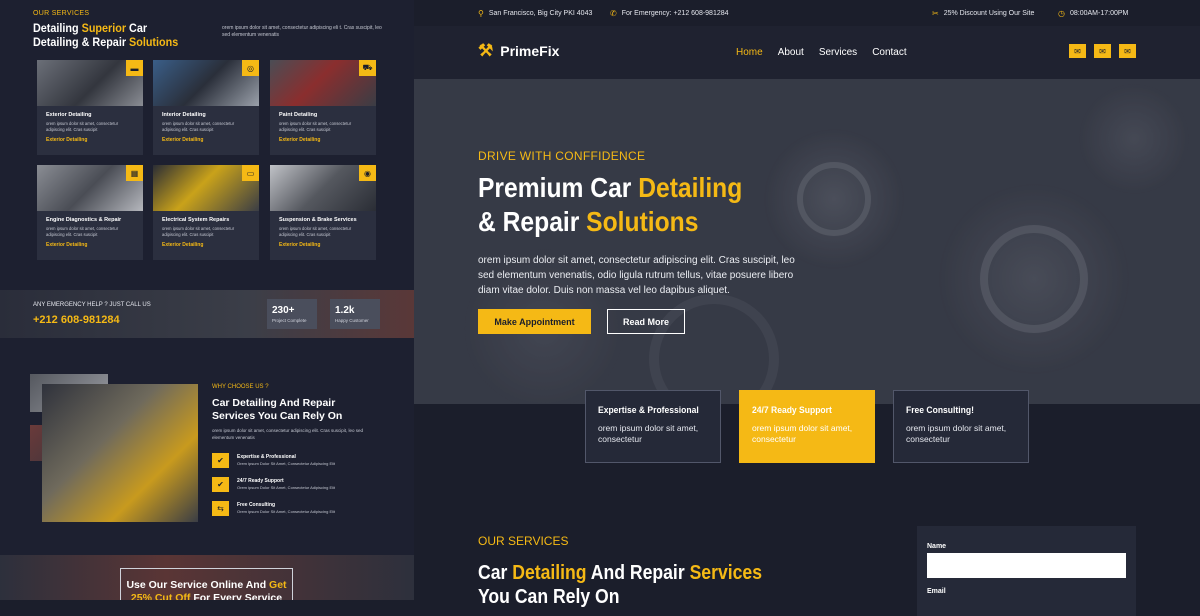  I want to click on emergency-phone: +212 608-981284, so click(76, 320).